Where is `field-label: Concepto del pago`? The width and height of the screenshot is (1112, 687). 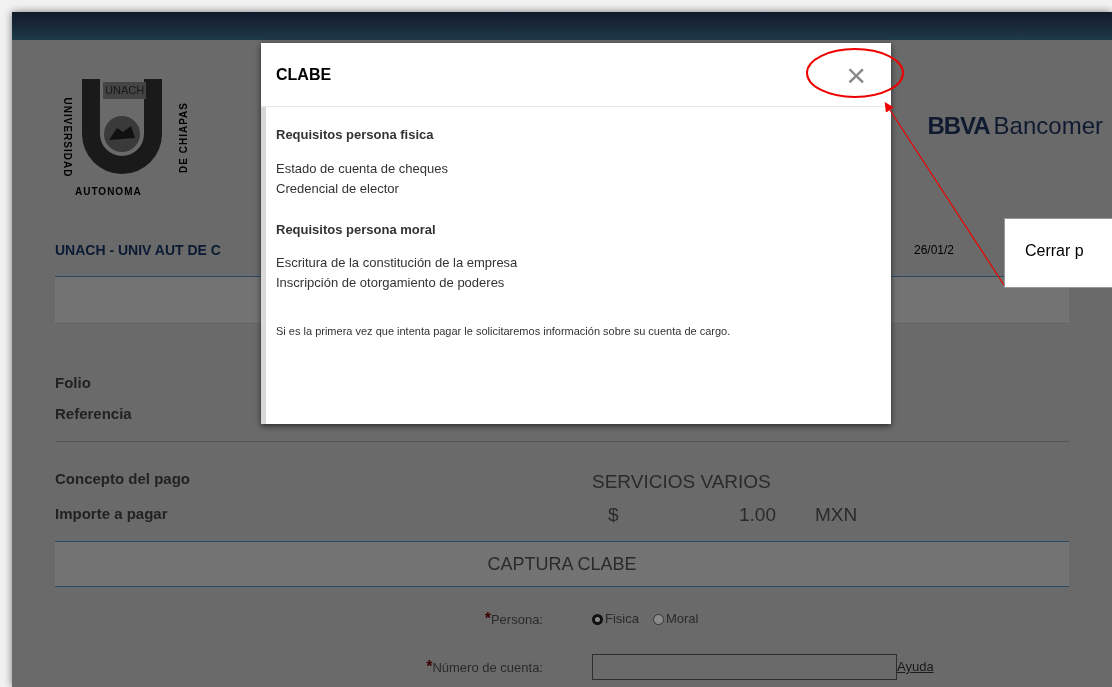
field-label: Concepto del pago is located at coordinates (123, 479).